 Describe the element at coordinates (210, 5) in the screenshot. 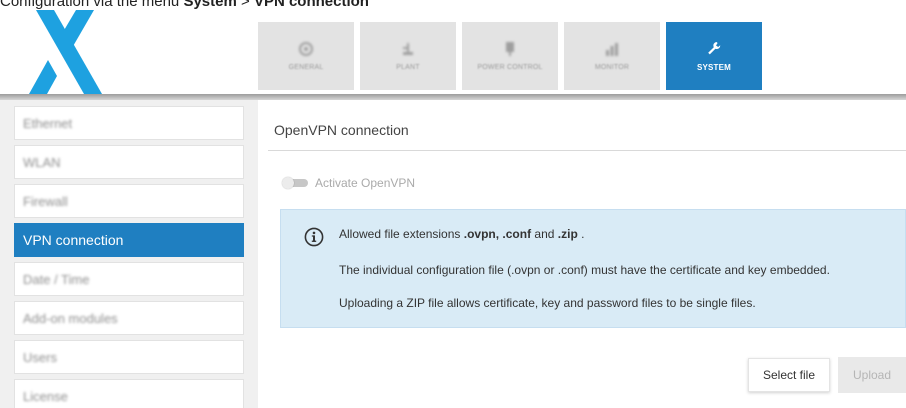

I see `caption-menu: System` at that location.